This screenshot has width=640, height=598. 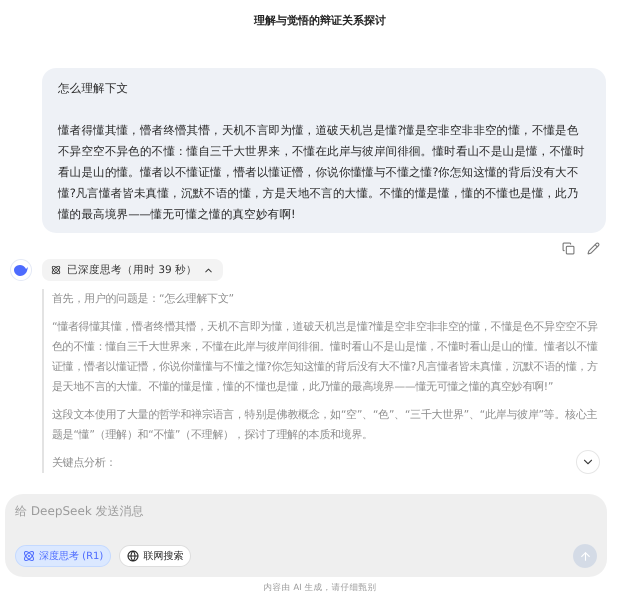 What do you see at coordinates (322, 172) in the screenshot?
I see `message-text: 懂者得懂其懂，懵者终懵其懵，天机不言即为懂，道破天机岂是懂?懂是空非空非非空的懂，不懂是色不异空空不异色的不懂：懂自三千大世界来，不懂在此岸与彼岸间徘徊。懂时看山不是山是懂，不懂时看山是山的懂。懂者以不懂证懂，懵者以懂证懵，你说你懂懂与不懂之懂?你怎知这懂的背后没有大不懂?凡言懂者皆未真懂，沉默不语的懂，方是天地不言的大懂。不懂的懂是懂，懂的不懂也是懂，此乃懂的最高境界——懂无可懂之懂的真空妙有啊!` at bounding box center [322, 172].